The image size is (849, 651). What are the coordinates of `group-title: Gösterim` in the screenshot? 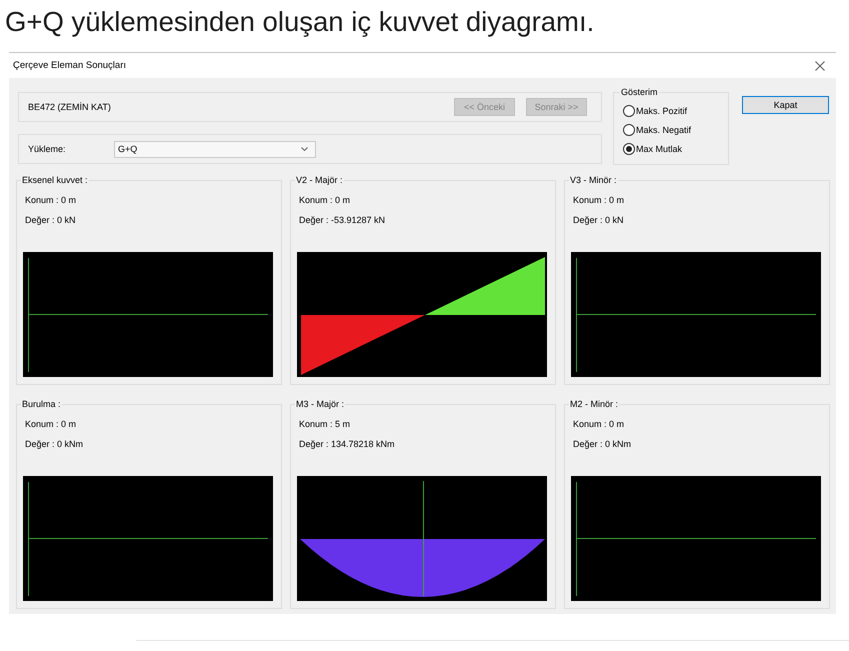 It's located at (639, 92).